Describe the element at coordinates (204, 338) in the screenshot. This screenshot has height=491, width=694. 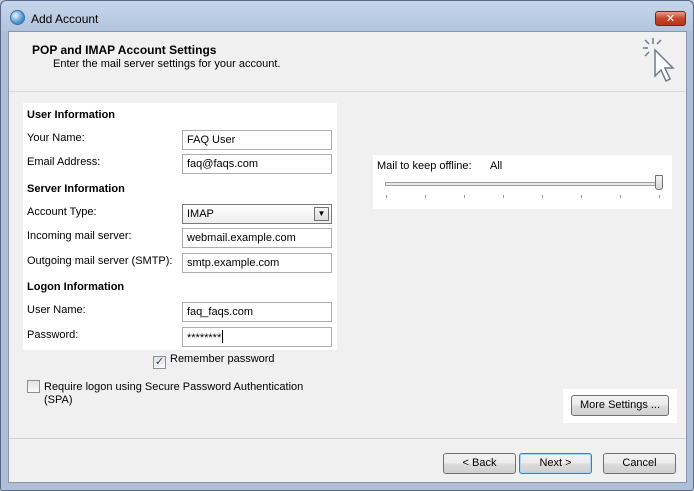
I see `password-value: ********` at that location.